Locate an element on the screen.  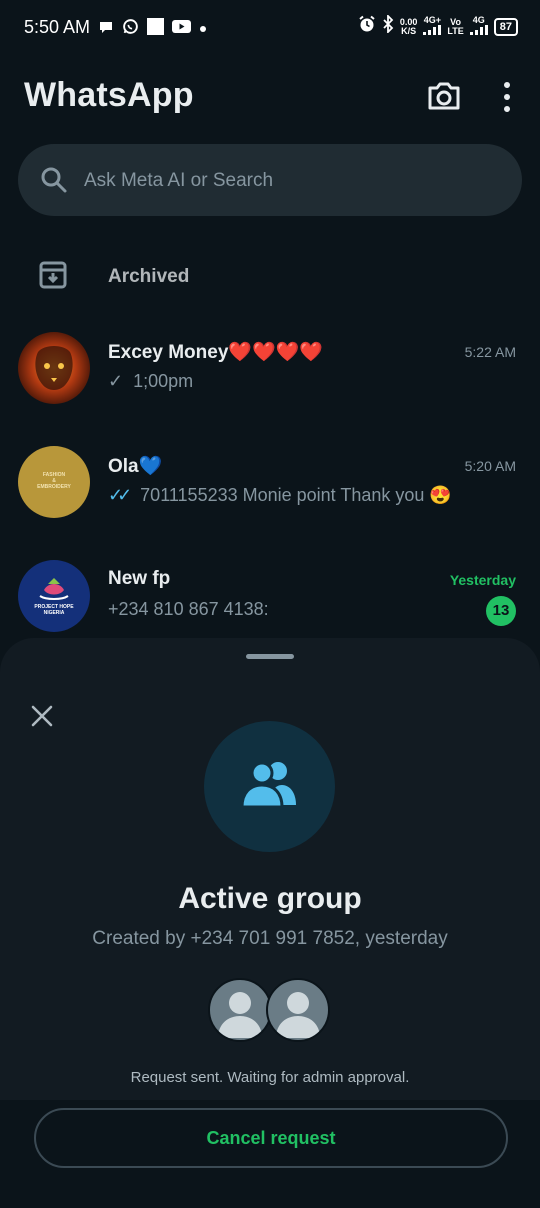
sim2-type: 4G is located at coordinates (478, 20).